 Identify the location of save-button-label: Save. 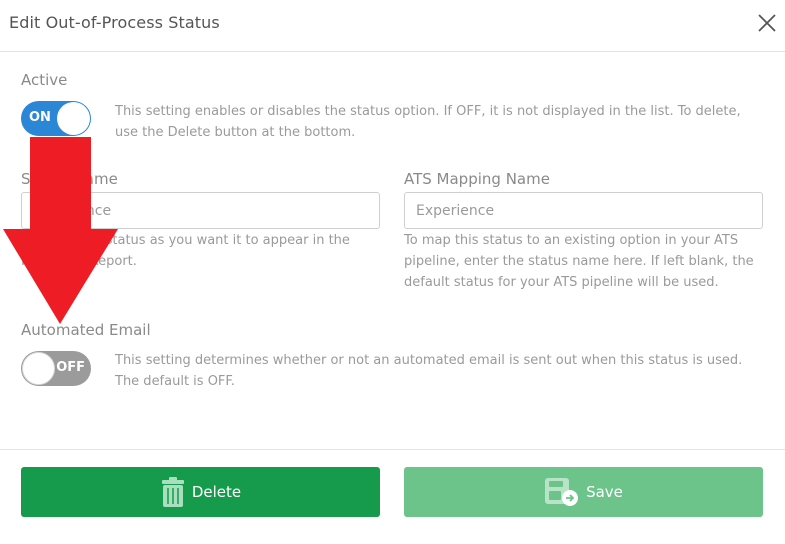
(604, 492).